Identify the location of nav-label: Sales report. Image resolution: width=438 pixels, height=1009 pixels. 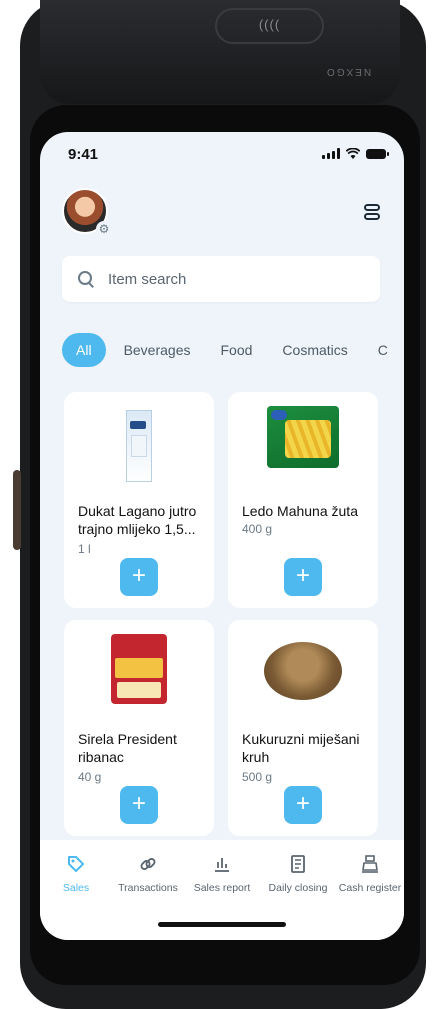
(222, 888).